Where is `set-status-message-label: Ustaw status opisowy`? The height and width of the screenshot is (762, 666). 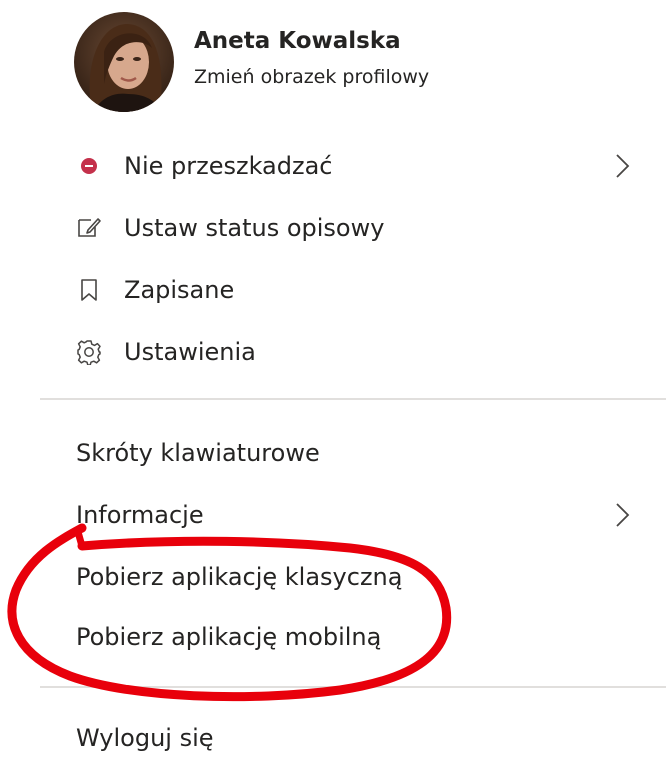 set-status-message-label: Ustaw status opisowy is located at coordinates (254, 228).